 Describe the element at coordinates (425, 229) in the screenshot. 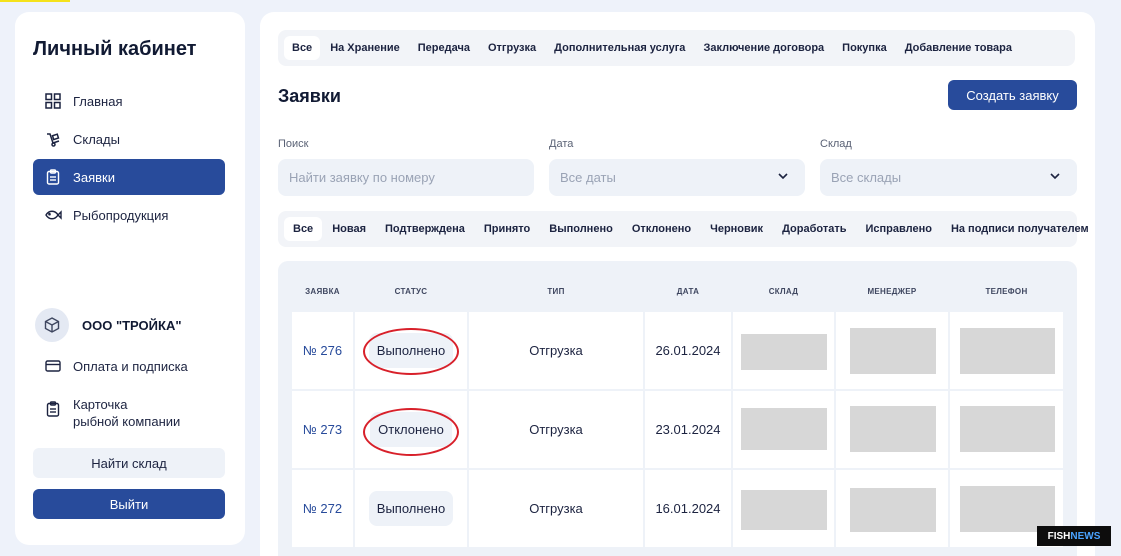

I see `status-tab-confirmed: Подтверждена` at that location.